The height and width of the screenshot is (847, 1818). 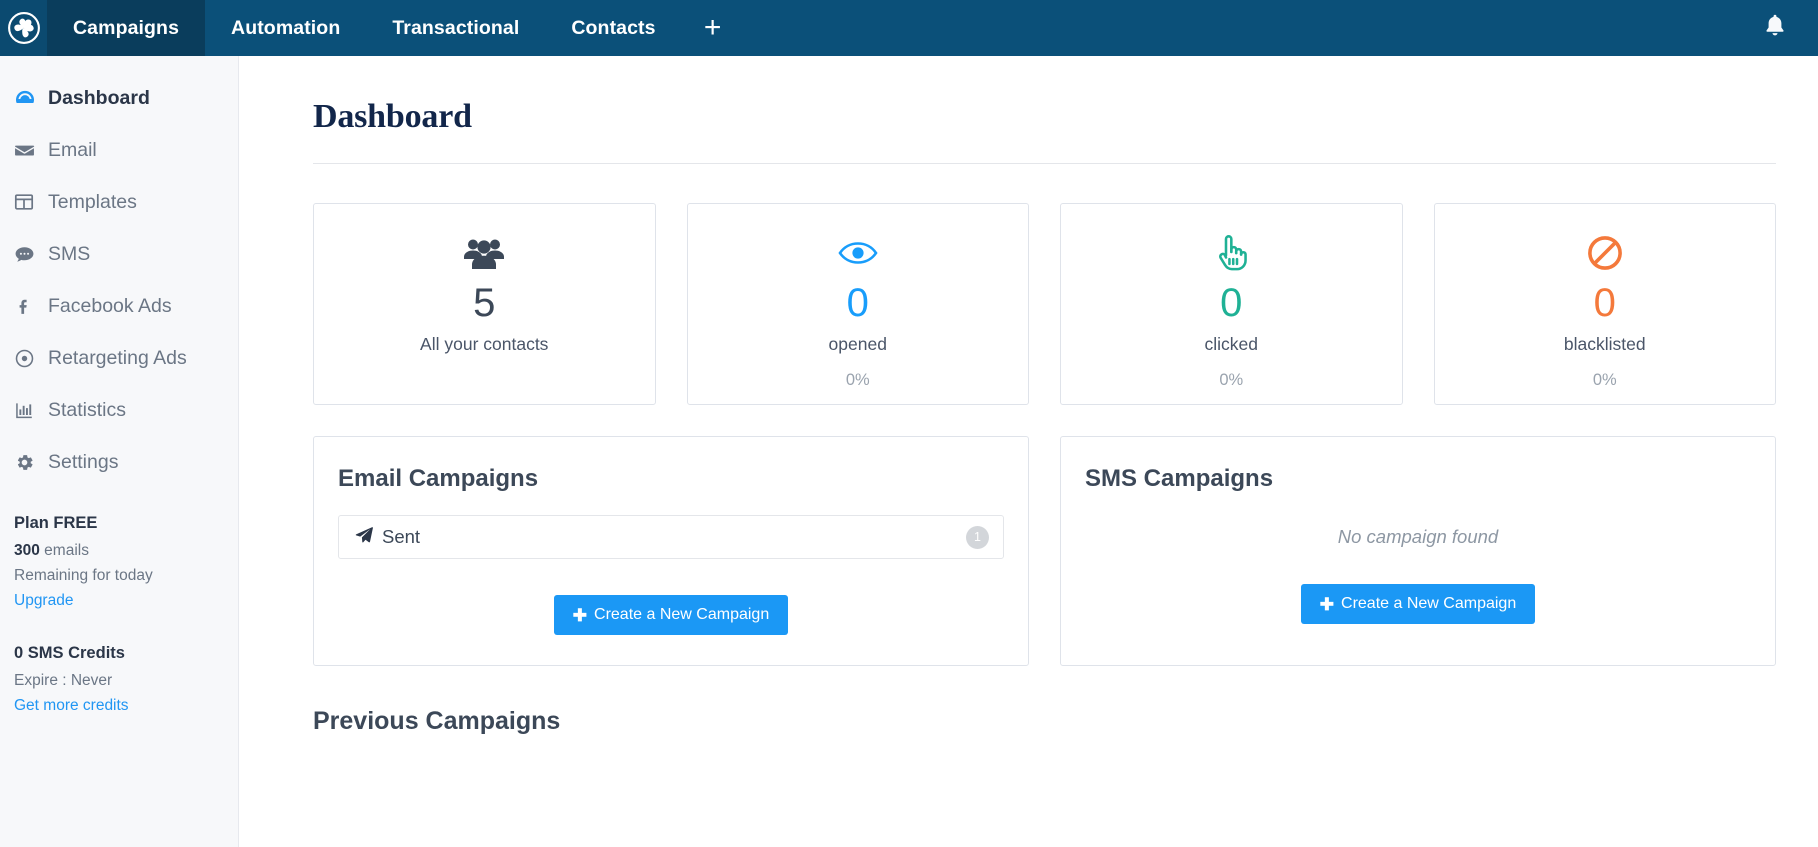 I want to click on email-campaigns-title: Email Campaigns, so click(x=438, y=478).